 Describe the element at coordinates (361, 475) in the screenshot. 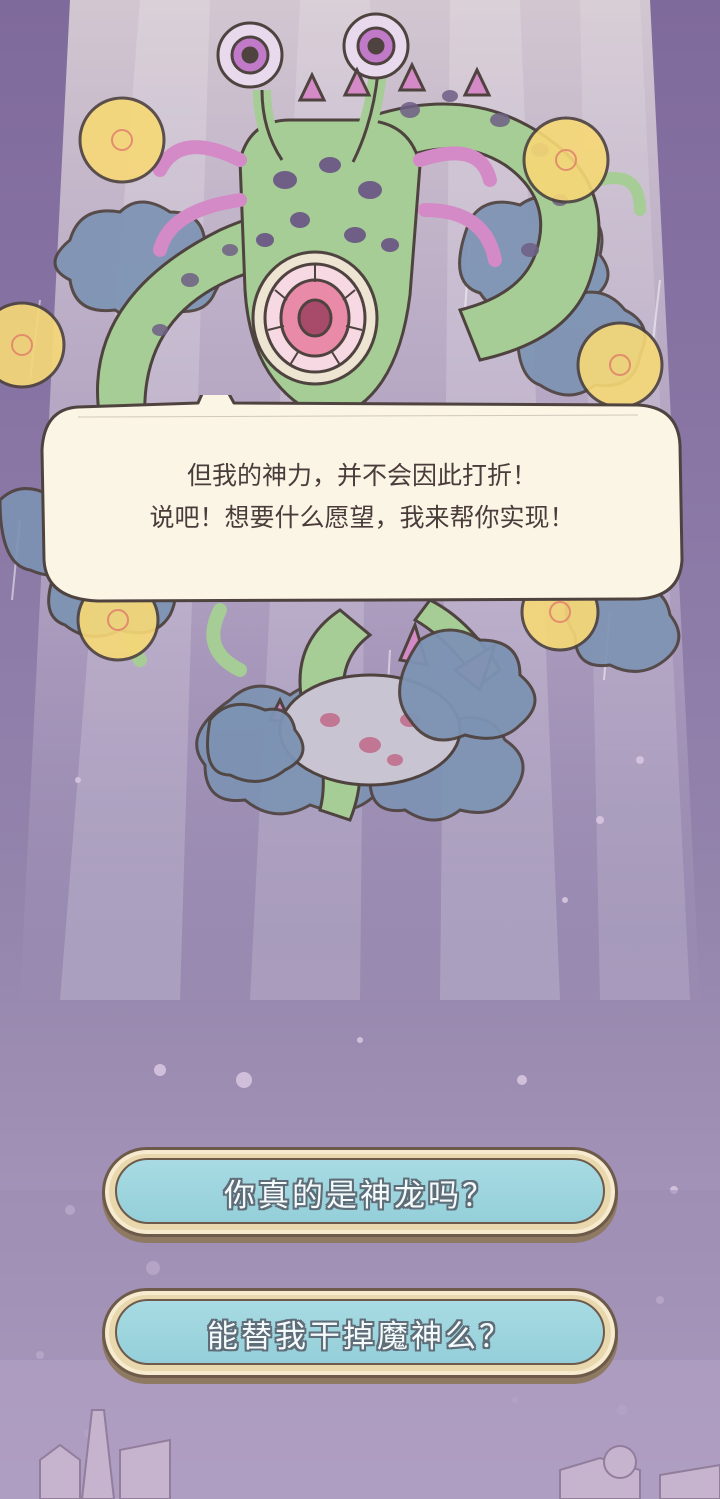

I see `dialog-line-1: 但我的神力，并不会因此打折！` at that location.